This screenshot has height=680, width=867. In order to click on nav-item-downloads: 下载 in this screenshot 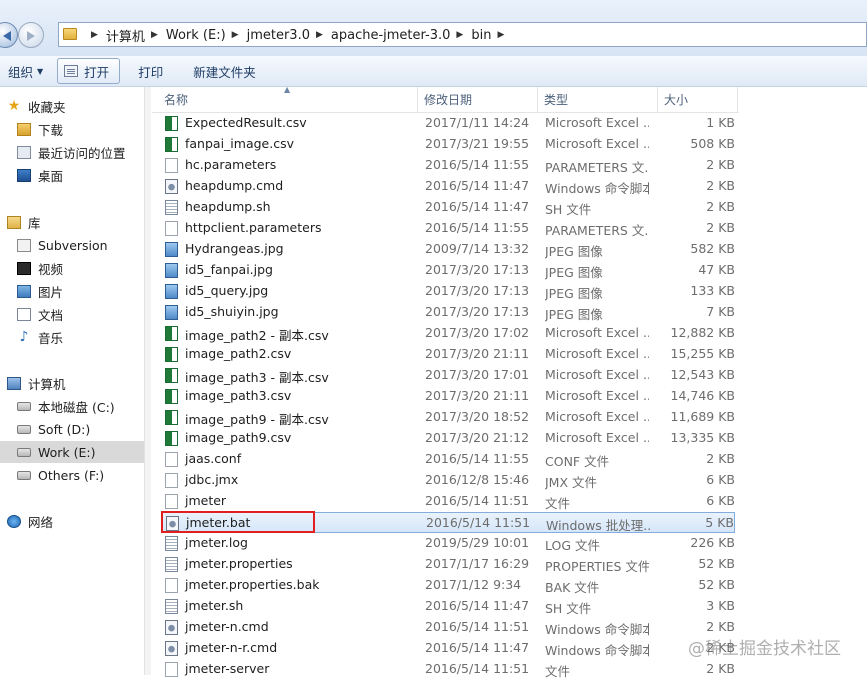, I will do `click(40, 129)`.